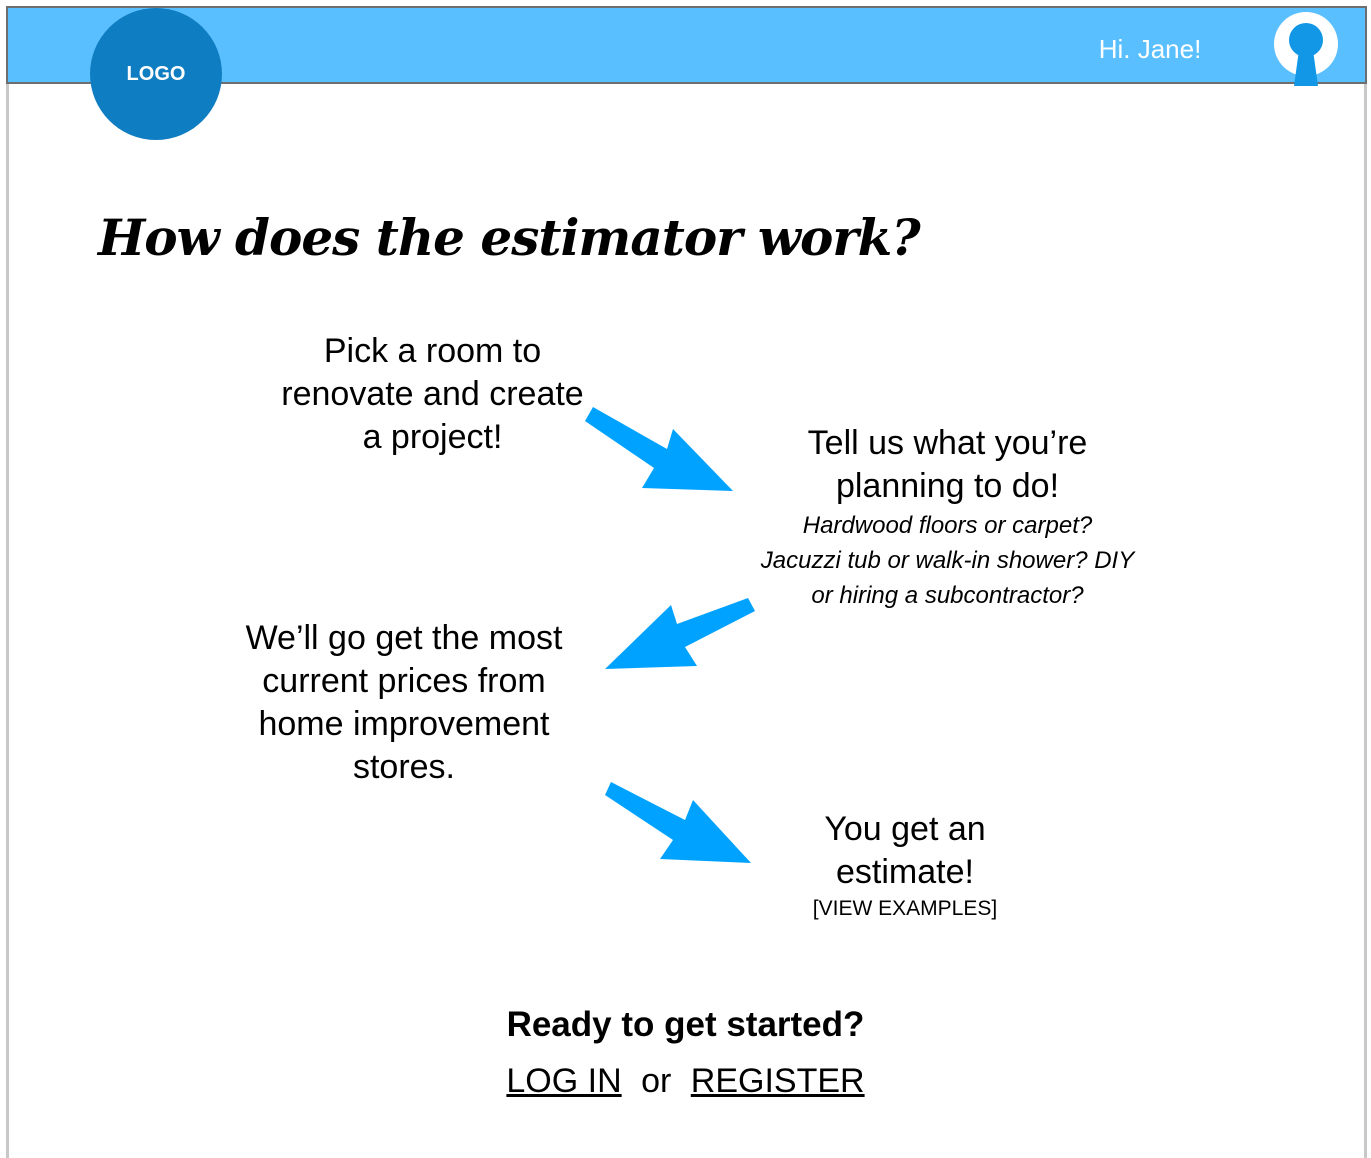  Describe the element at coordinates (905, 909) in the screenshot. I see `view-examples-link: [VIEW EXAMPLES]` at that location.